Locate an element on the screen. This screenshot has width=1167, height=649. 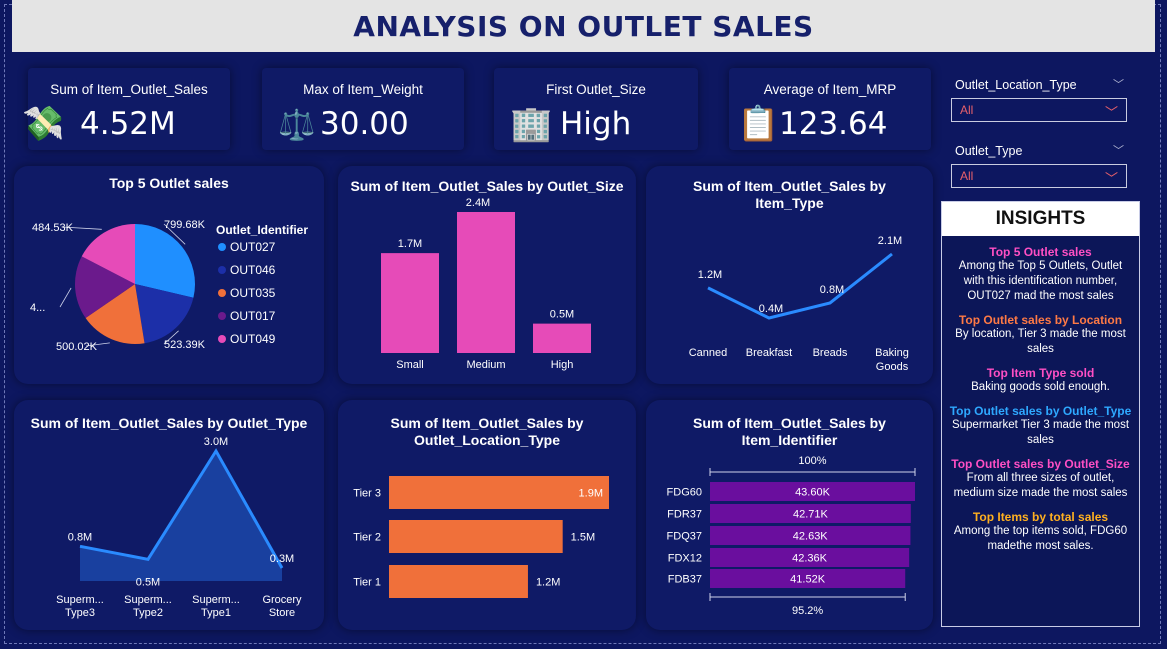
bar-medium is located at coordinates (486, 282).